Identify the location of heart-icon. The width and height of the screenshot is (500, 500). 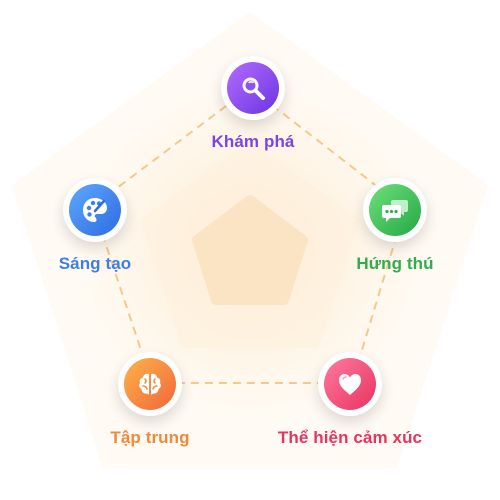
(350, 384).